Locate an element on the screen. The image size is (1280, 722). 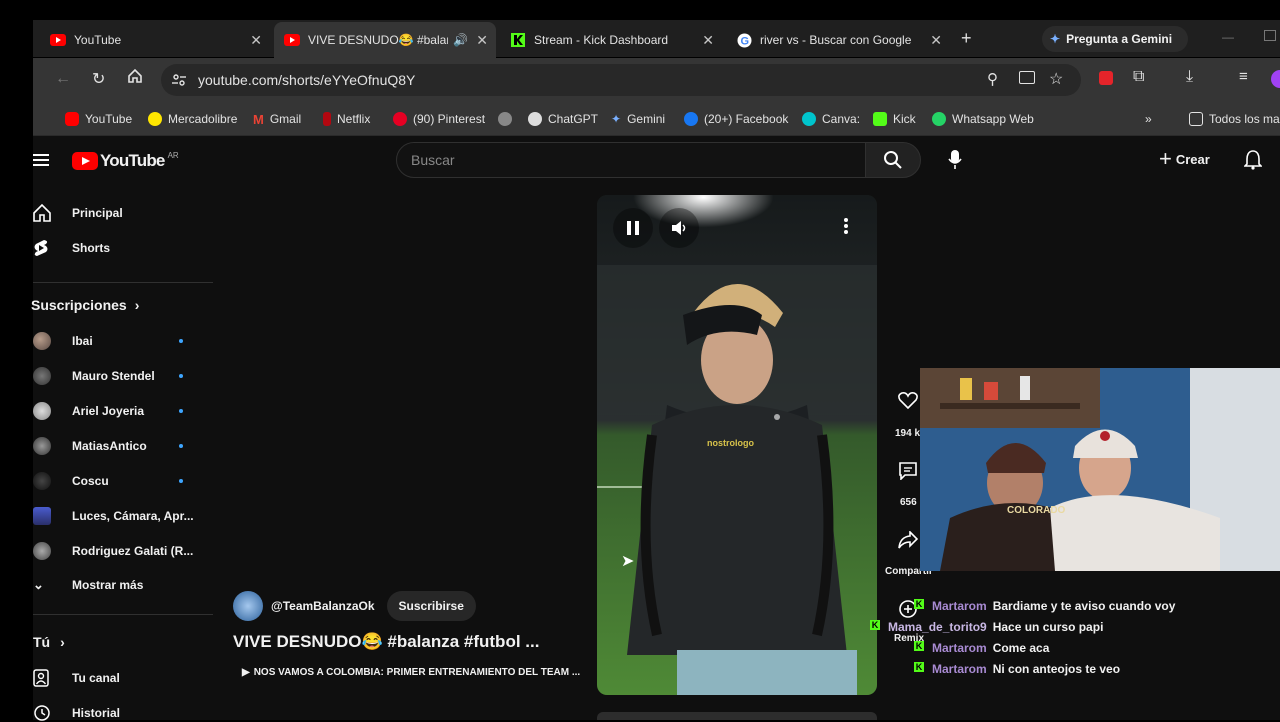
subscription-item: MatiasAntico is located at coordinates (123, 446).